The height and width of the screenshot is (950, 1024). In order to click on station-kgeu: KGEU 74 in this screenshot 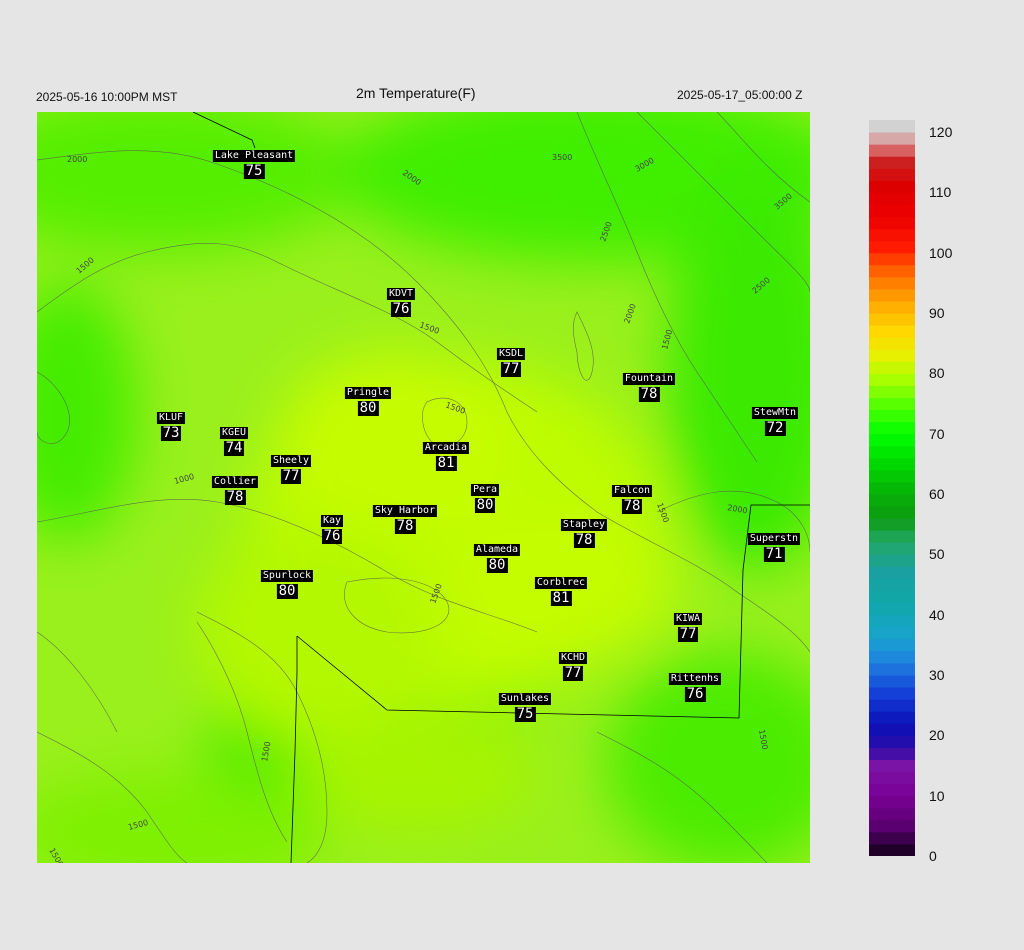, I will do `click(234, 439)`.